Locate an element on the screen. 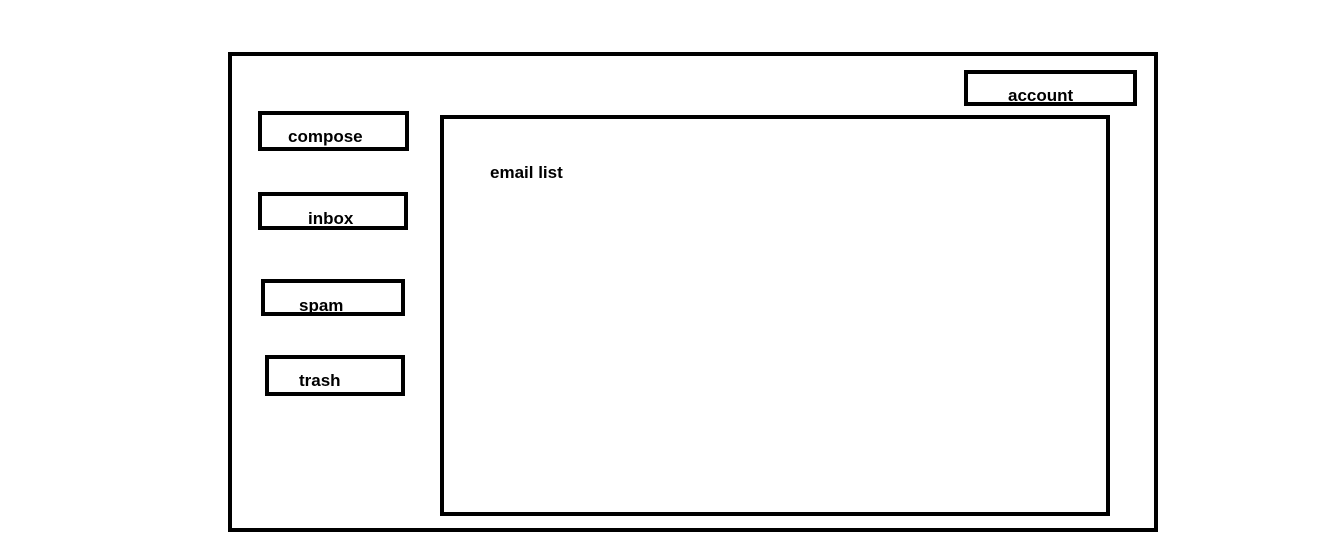 This screenshot has height=538, width=1333. account-button-label: account is located at coordinates (1041, 95).